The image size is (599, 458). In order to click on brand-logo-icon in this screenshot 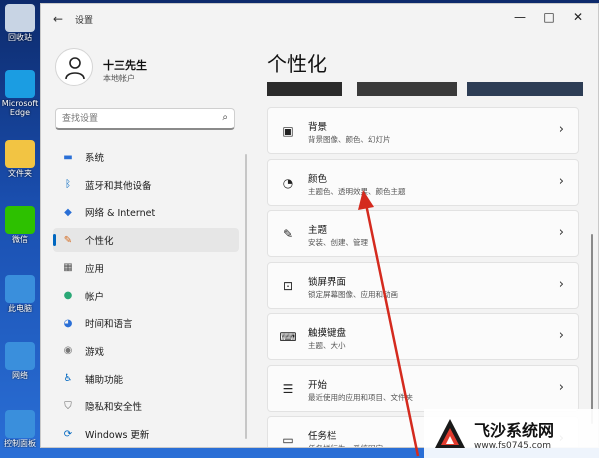, I will do `click(450, 433)`.